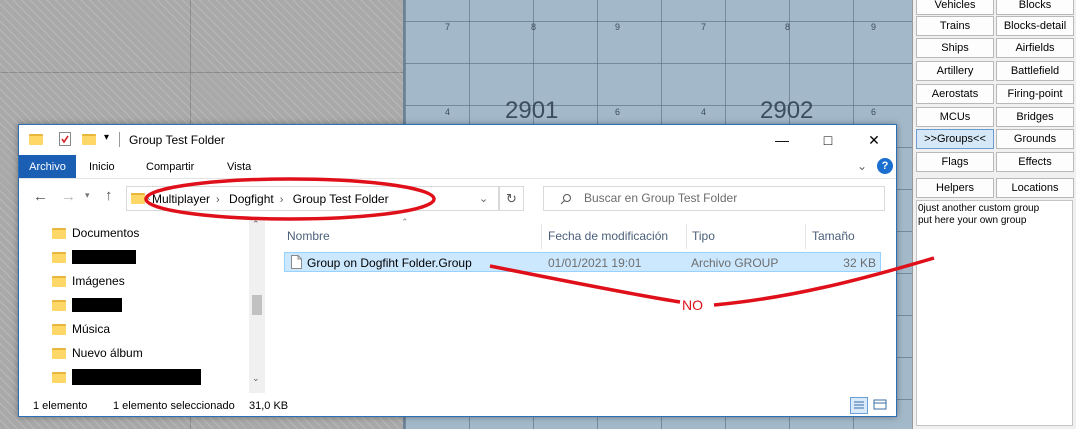  I want to click on large-icons-view-icon, so click(881, 405).